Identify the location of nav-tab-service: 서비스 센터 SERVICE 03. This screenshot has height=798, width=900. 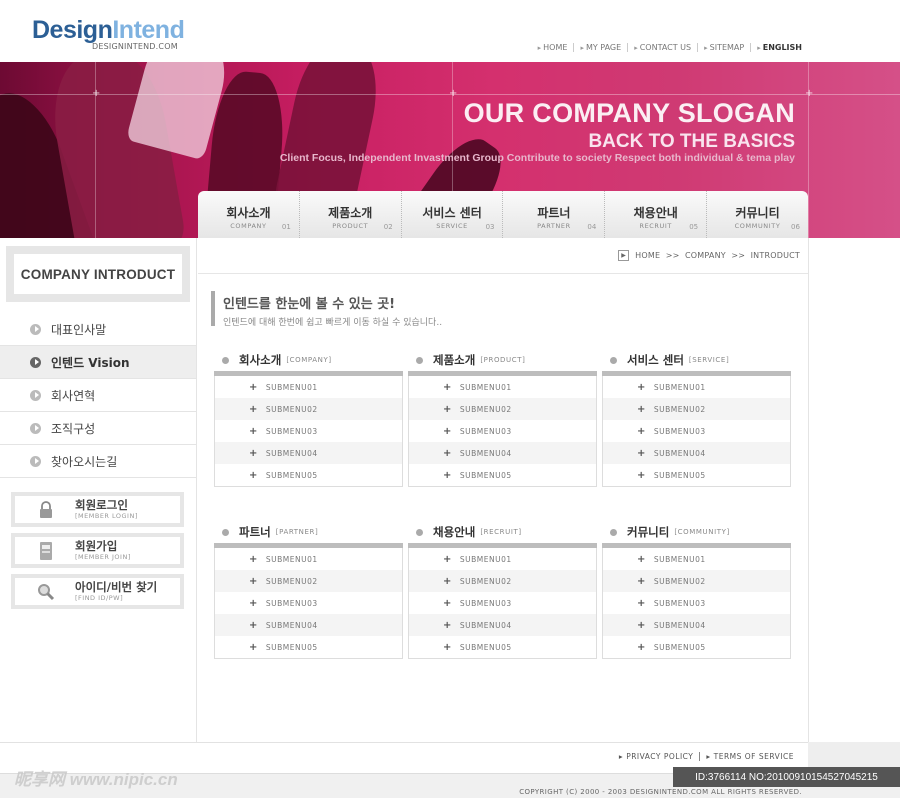
(453, 214).